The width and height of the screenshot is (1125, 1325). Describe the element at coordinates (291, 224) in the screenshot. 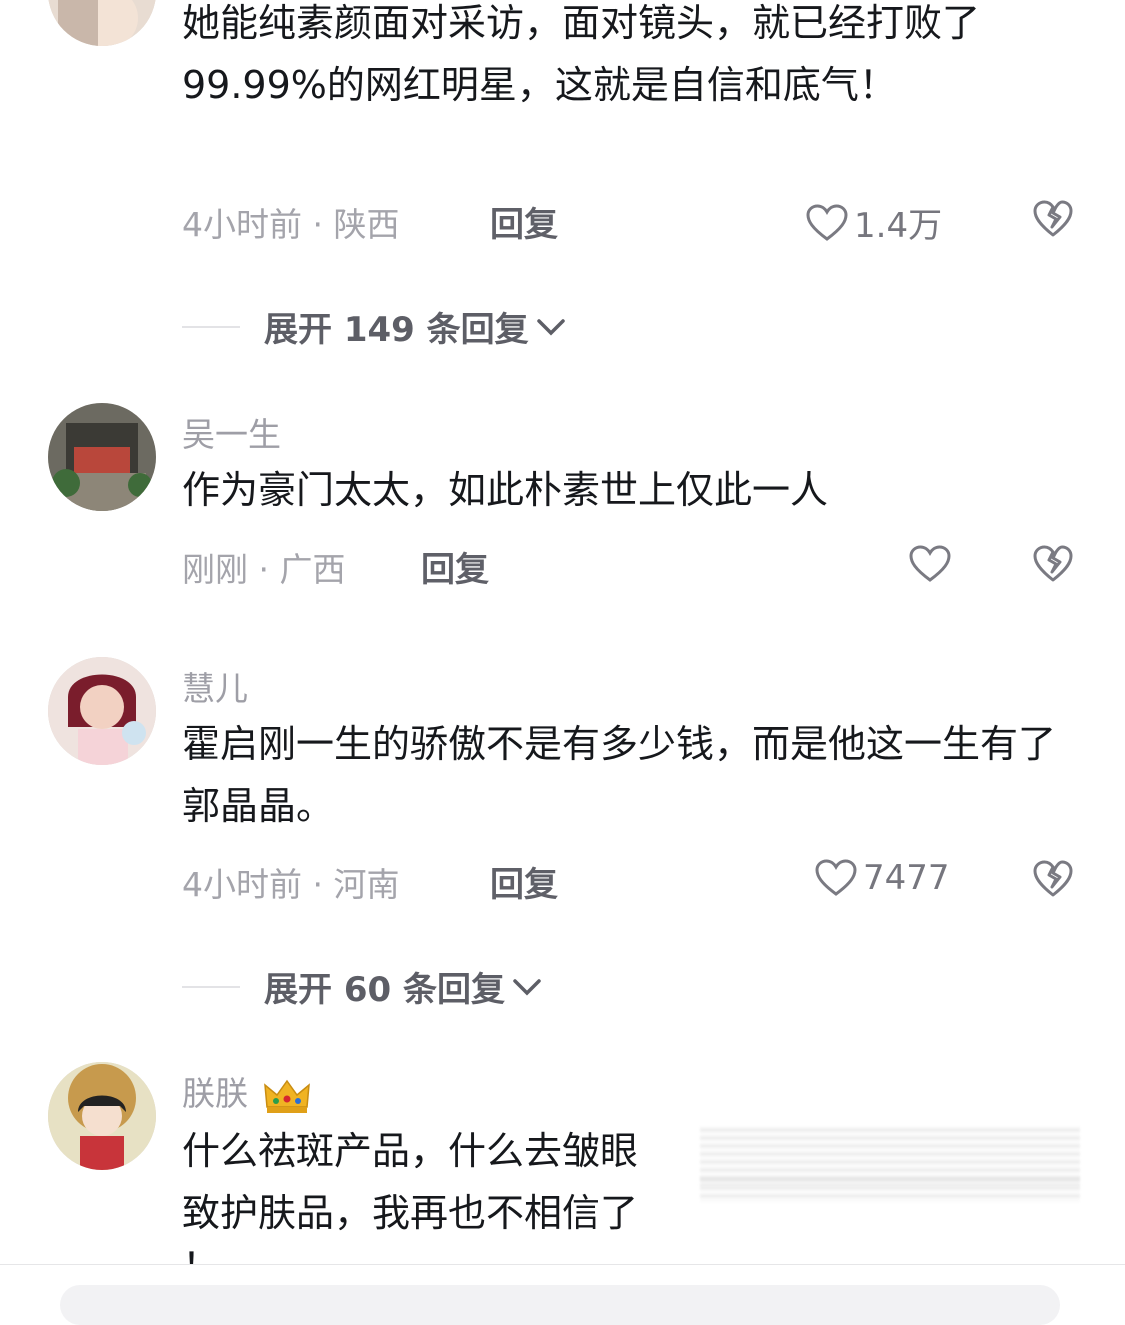

I see `comment-time-location: 4小时前 · 陕西` at that location.